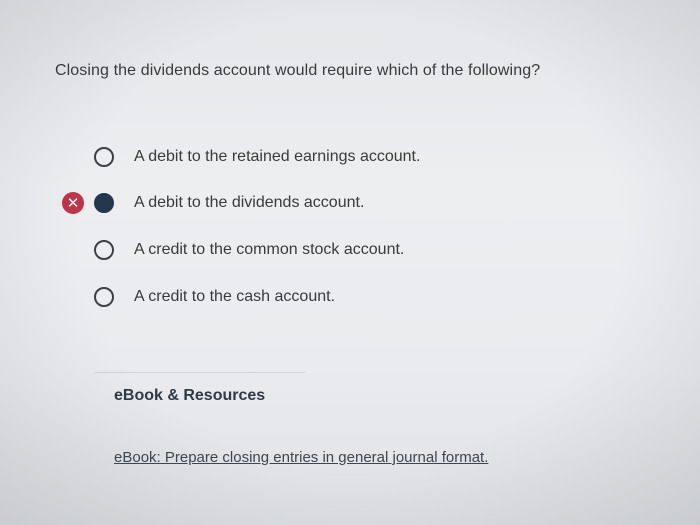  I want to click on option-4-label: A credit to the cash account., so click(234, 297).